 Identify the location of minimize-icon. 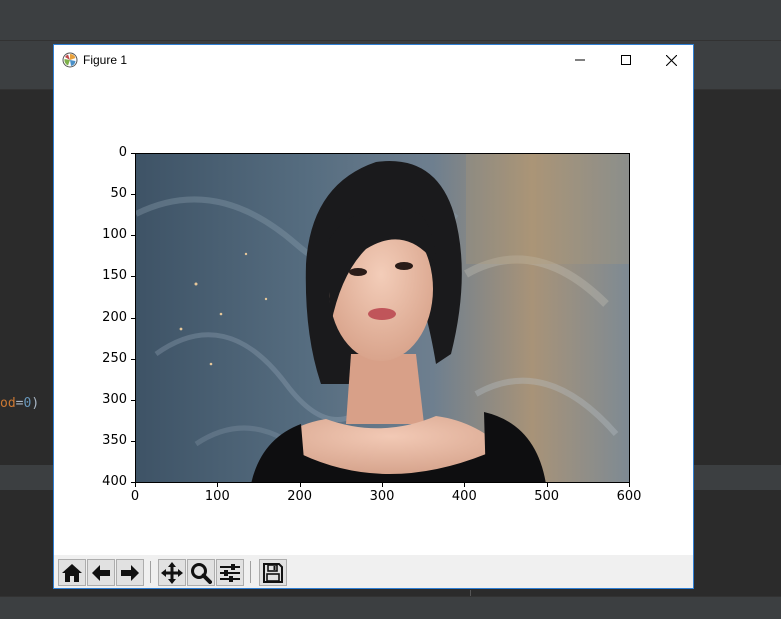
(580, 60).